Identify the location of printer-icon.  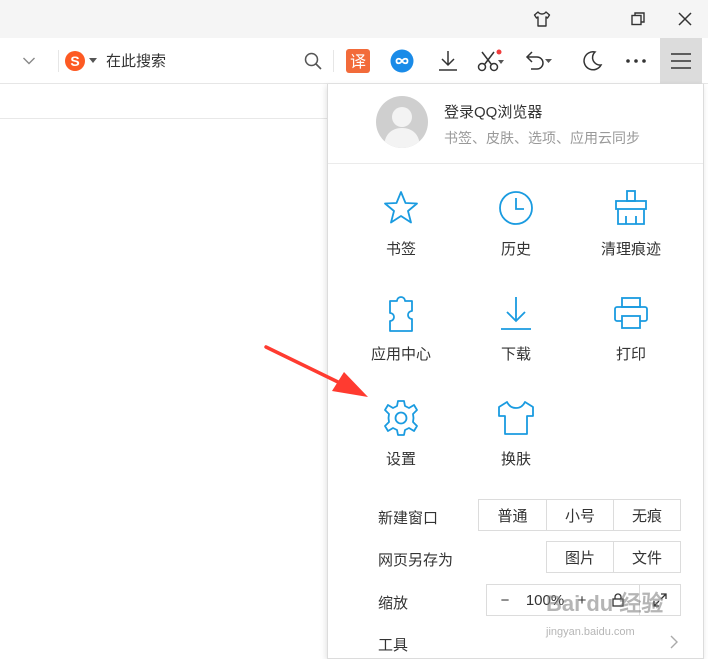
(631, 313).